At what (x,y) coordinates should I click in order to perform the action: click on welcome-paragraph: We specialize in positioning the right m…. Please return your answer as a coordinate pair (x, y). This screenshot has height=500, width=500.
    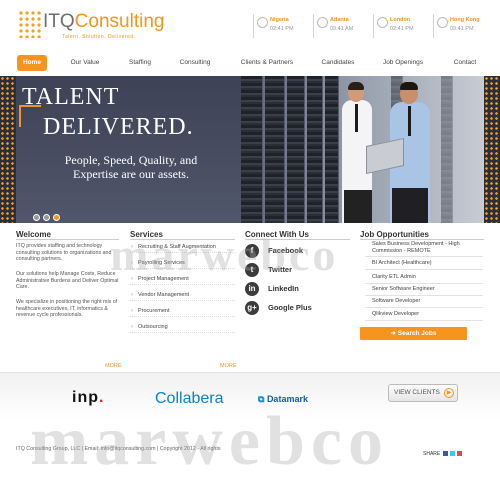
    Looking at the image, I should click on (67, 309).